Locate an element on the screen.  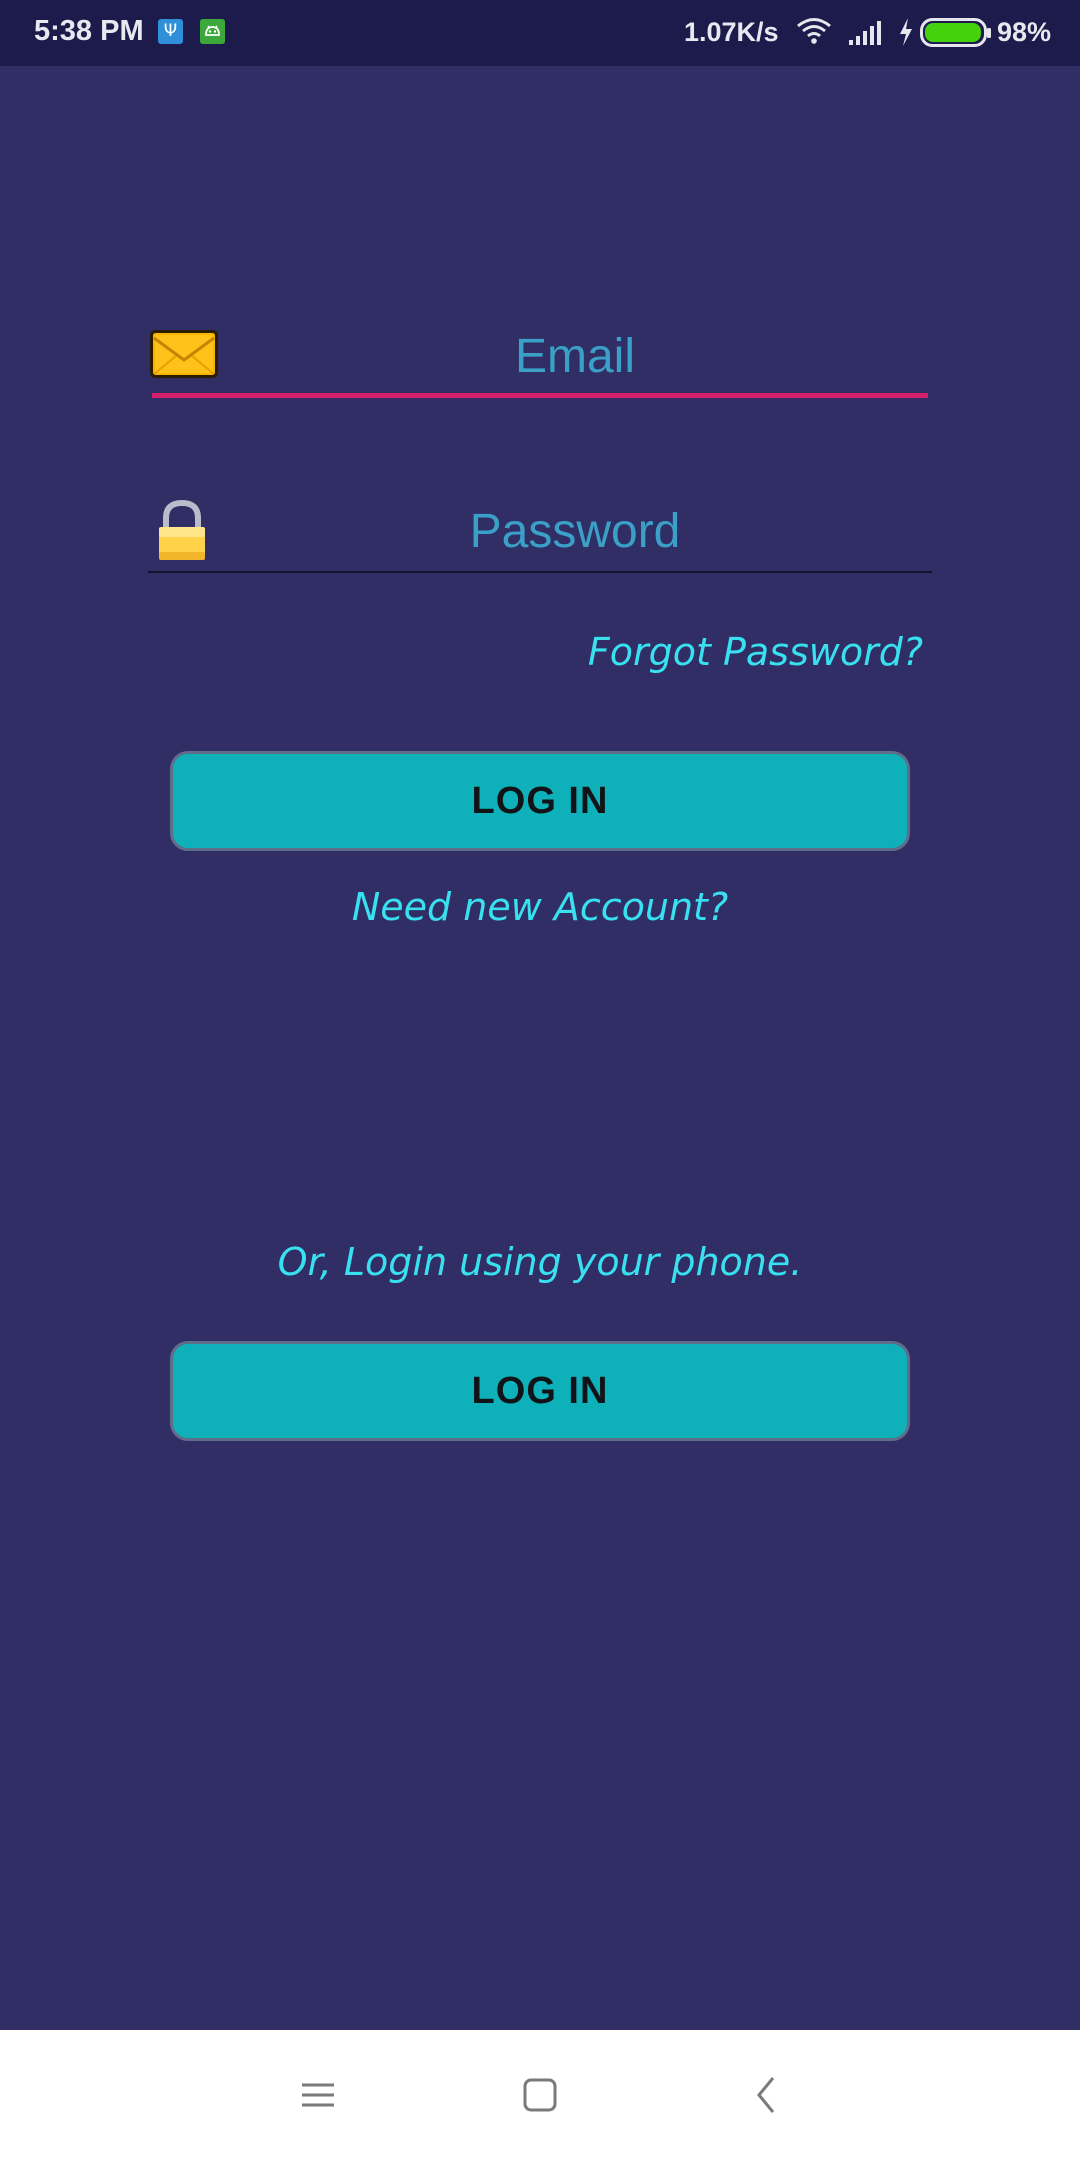
email-field-container is located at coordinates (540, 360).